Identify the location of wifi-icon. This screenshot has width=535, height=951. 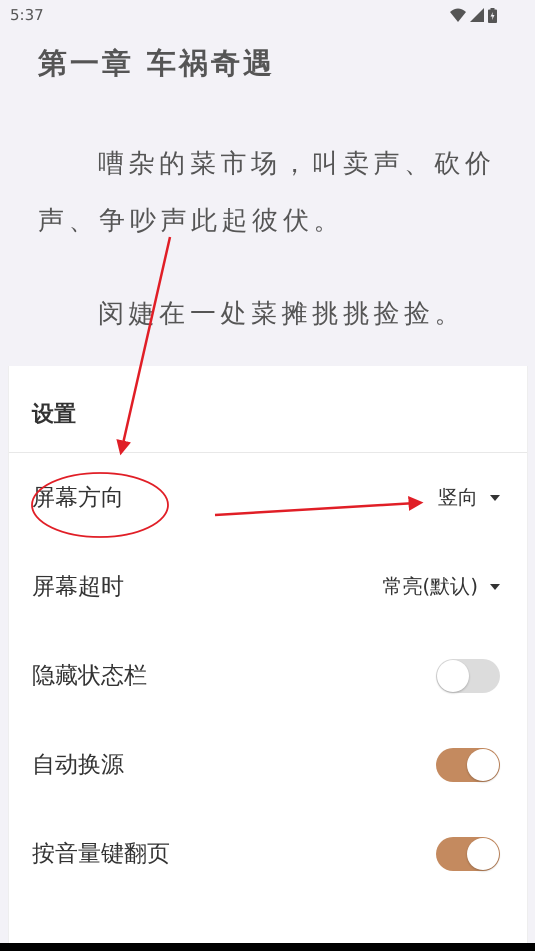
(458, 15).